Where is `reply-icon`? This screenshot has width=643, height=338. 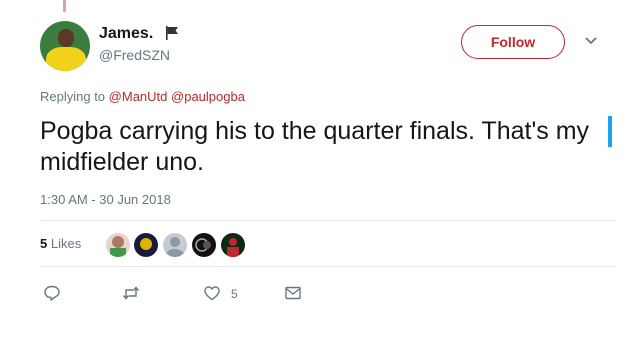 reply-icon is located at coordinates (52, 293).